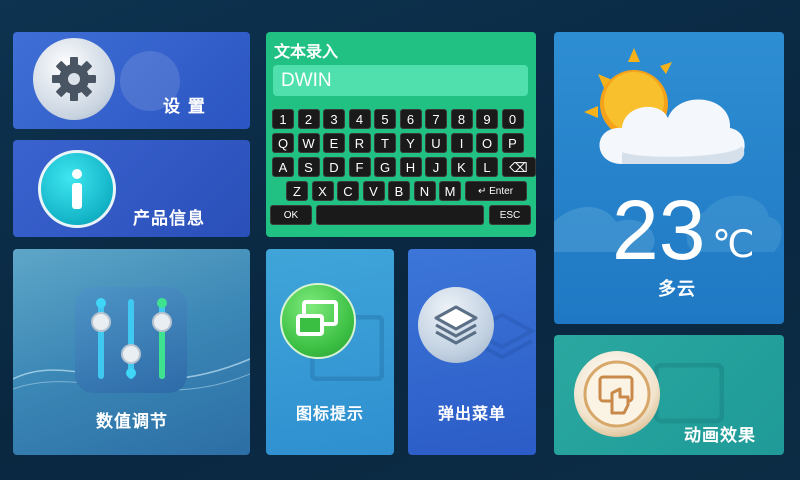 Image resolution: width=800 pixels, height=480 pixels. What do you see at coordinates (436, 119) in the screenshot?
I see `key-7: 7` at bounding box center [436, 119].